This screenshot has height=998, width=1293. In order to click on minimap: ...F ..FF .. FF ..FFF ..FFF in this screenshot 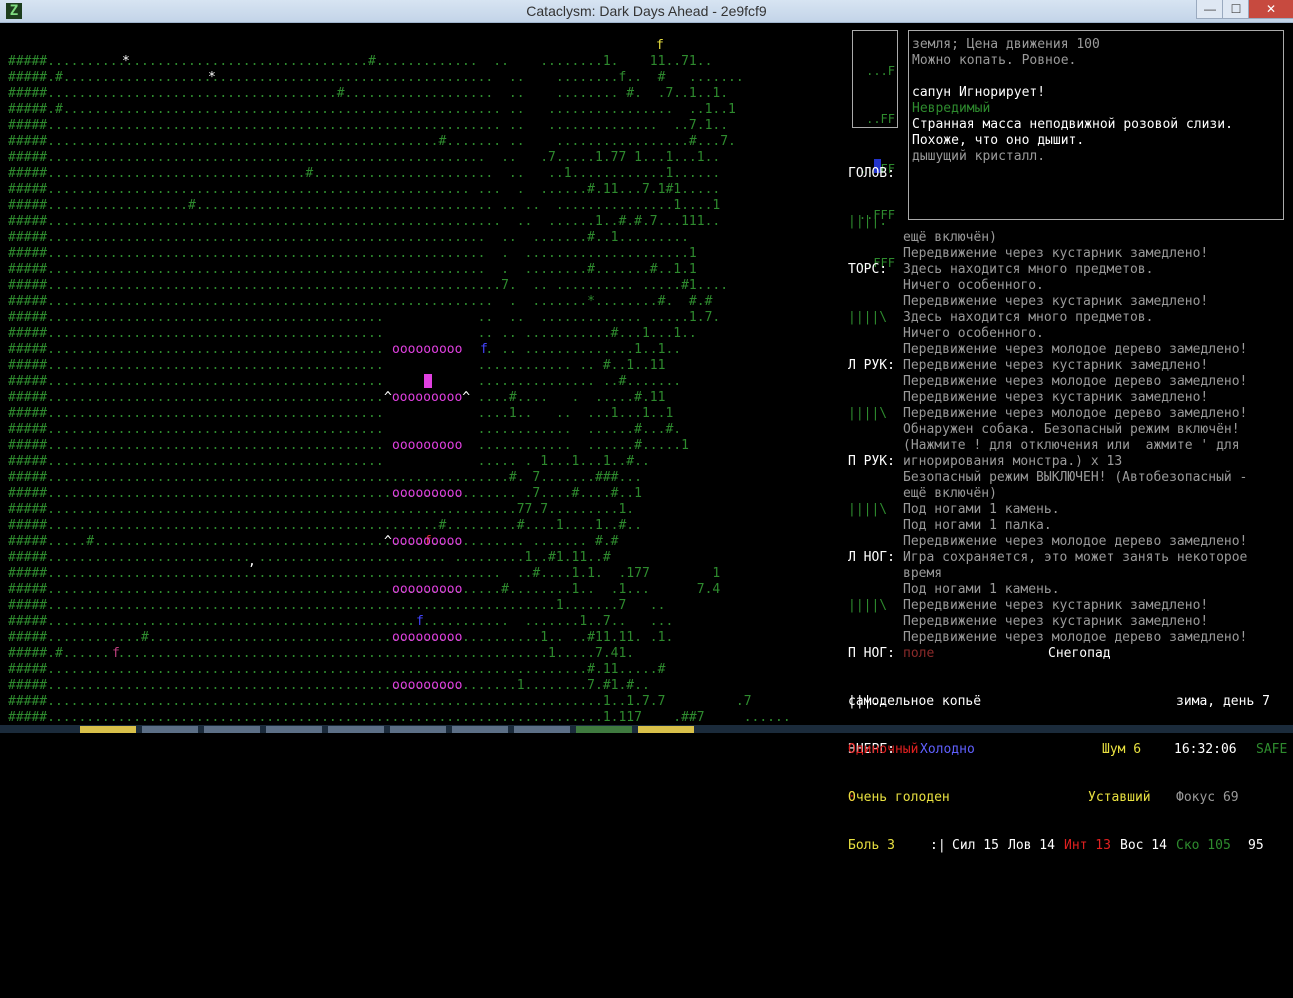, I will do `click(875, 150)`.